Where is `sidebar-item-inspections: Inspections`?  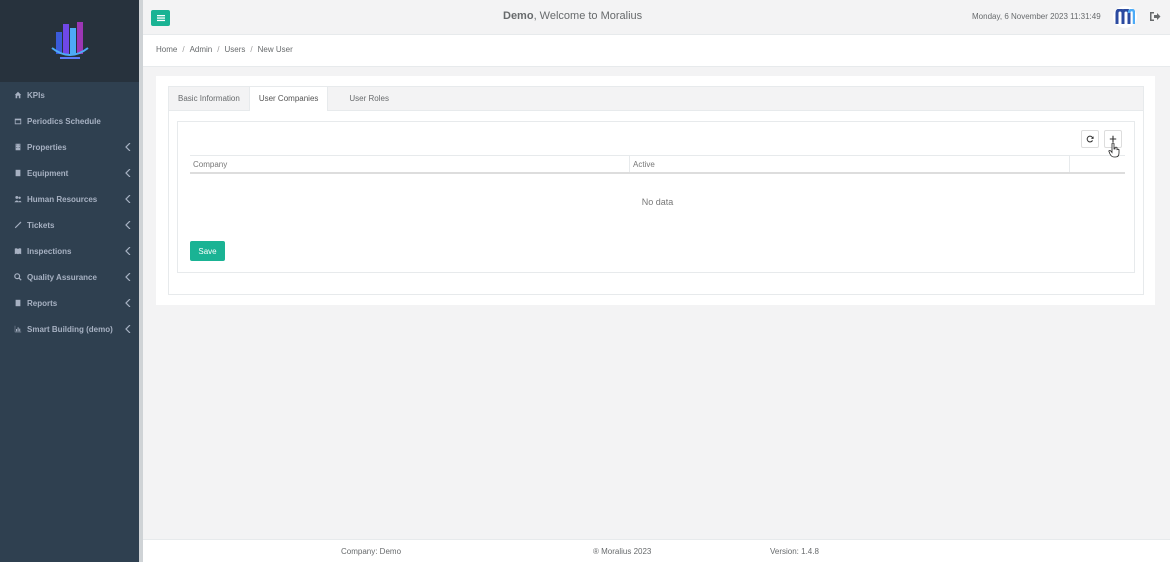 sidebar-item-inspections: Inspections is located at coordinates (69, 251).